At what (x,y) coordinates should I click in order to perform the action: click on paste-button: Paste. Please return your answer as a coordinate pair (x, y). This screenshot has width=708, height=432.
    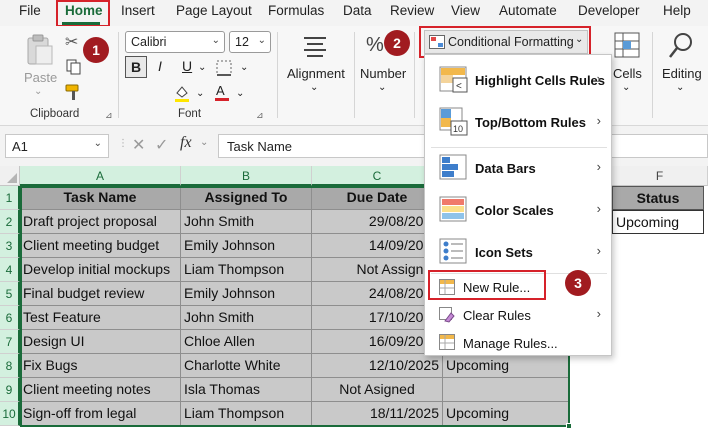
    Looking at the image, I should click on (40, 77).